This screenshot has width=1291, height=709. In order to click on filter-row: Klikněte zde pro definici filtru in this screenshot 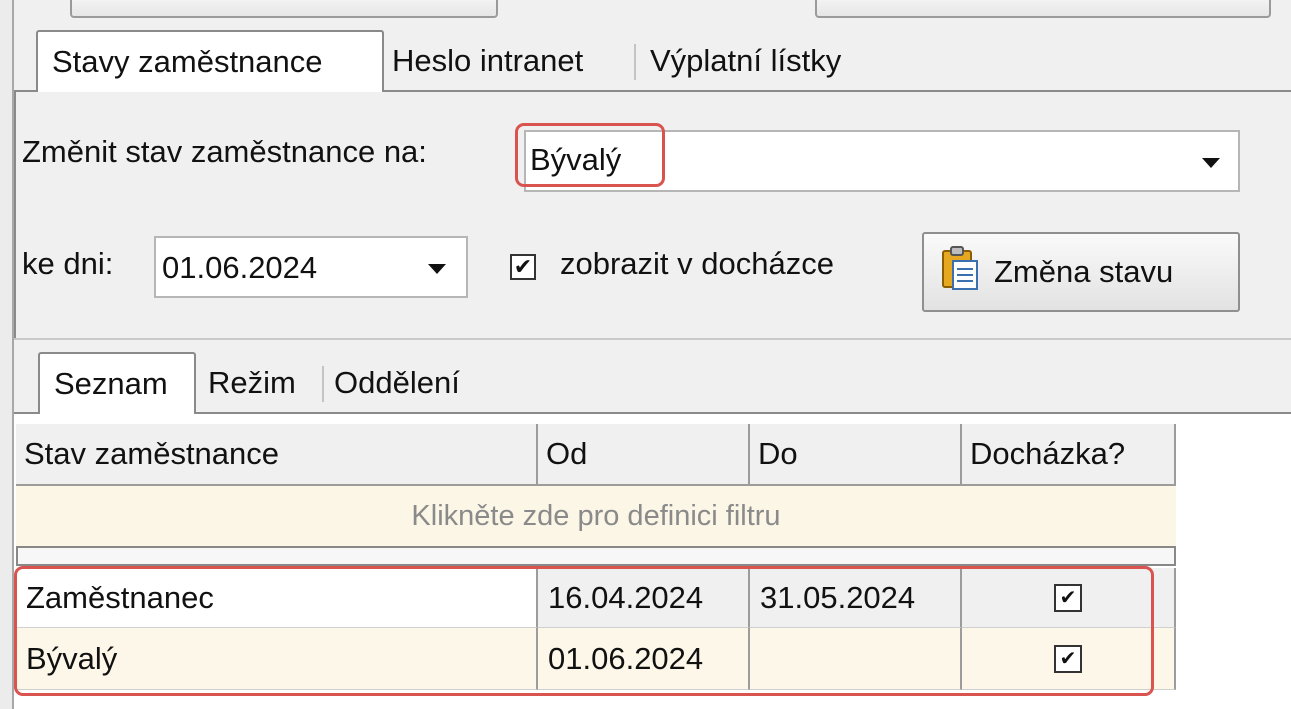, I will do `click(596, 516)`.